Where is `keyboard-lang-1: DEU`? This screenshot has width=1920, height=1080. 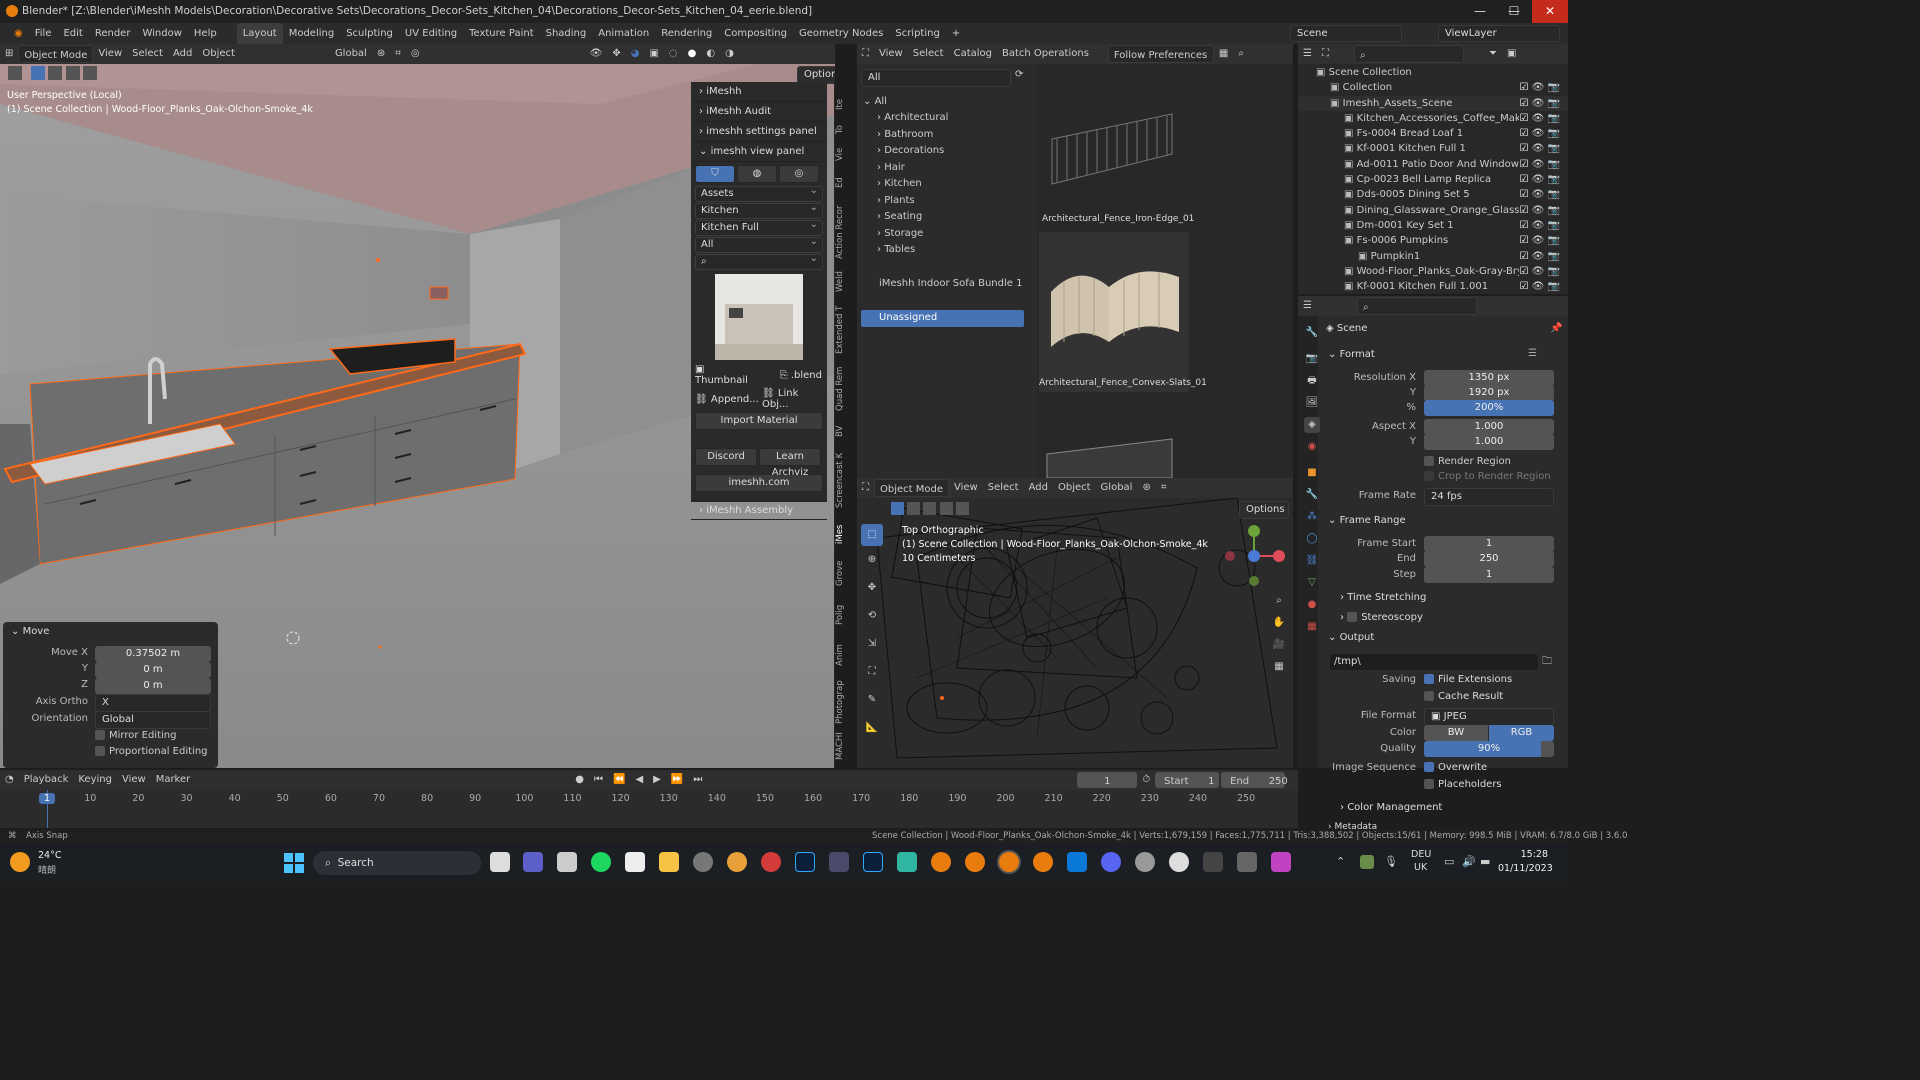
keyboard-lang-1: DEU is located at coordinates (1421, 854).